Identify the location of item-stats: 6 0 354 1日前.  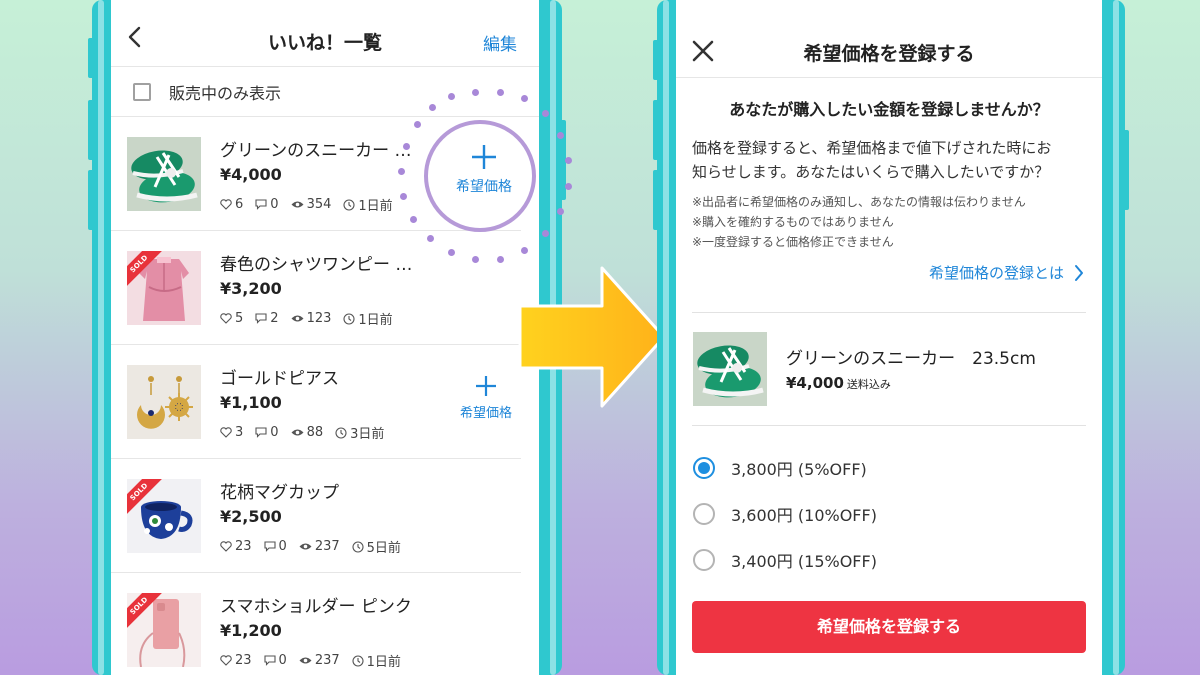
(306, 204).